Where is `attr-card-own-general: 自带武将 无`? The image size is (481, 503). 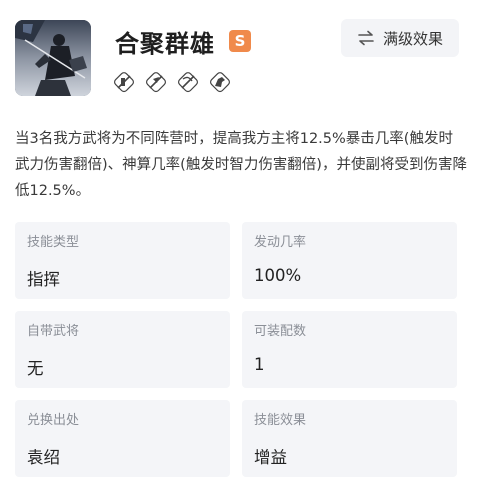 attr-card-own-general: 自带武将 无 is located at coordinates (122, 349).